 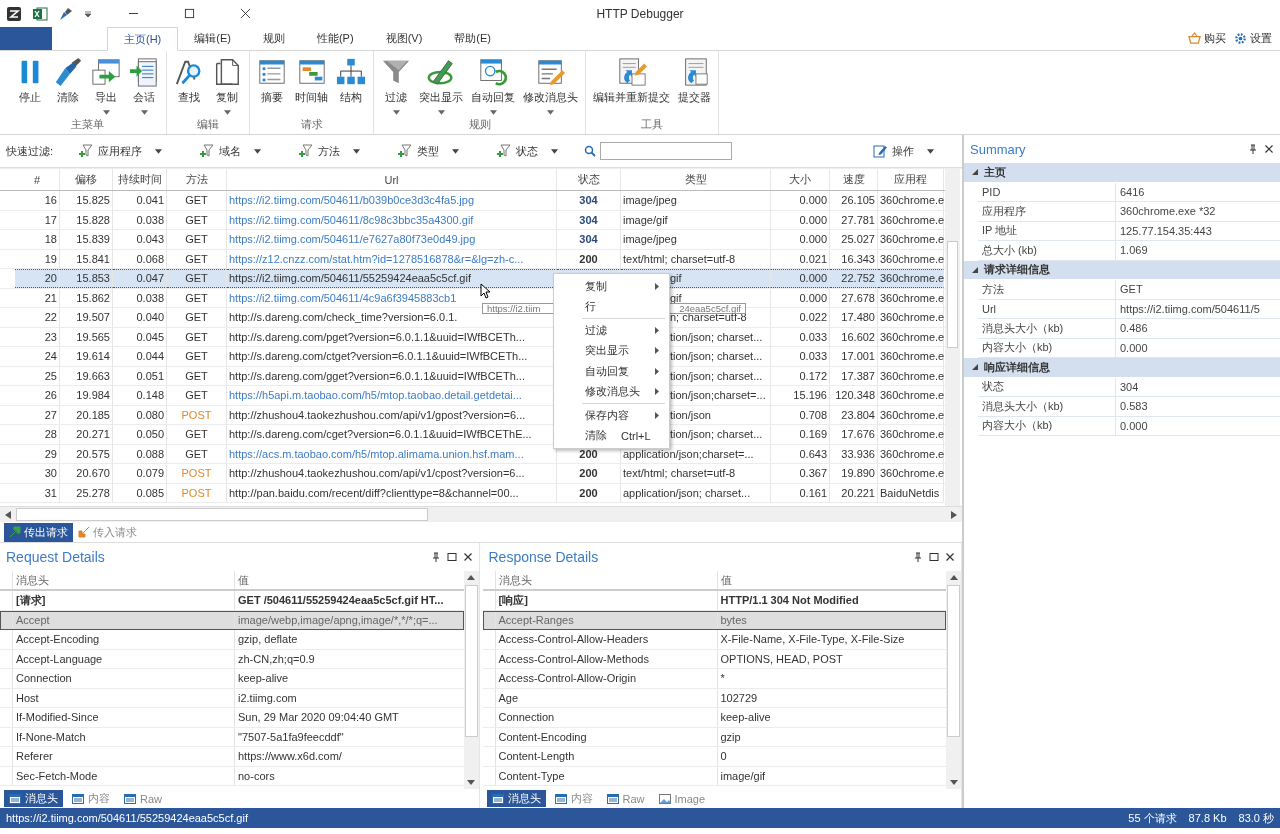 What do you see at coordinates (349, 580) in the screenshot?
I see `column-header: 值` at bounding box center [349, 580].